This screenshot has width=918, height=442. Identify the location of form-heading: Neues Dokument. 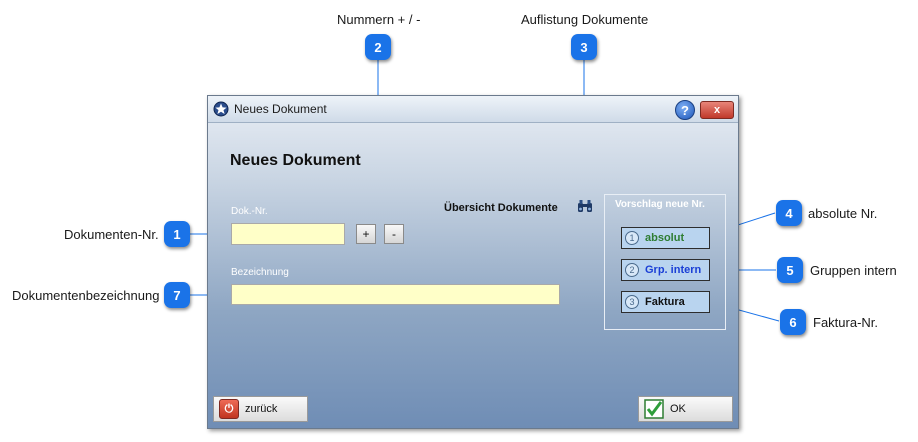
(295, 160).